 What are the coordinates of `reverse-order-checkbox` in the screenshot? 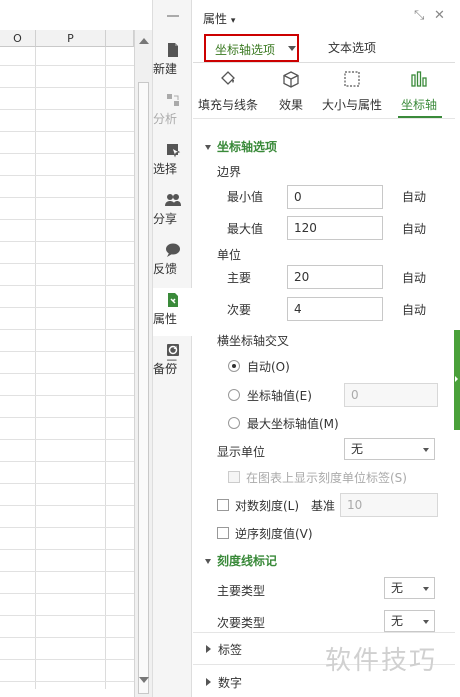 It's located at (223, 533).